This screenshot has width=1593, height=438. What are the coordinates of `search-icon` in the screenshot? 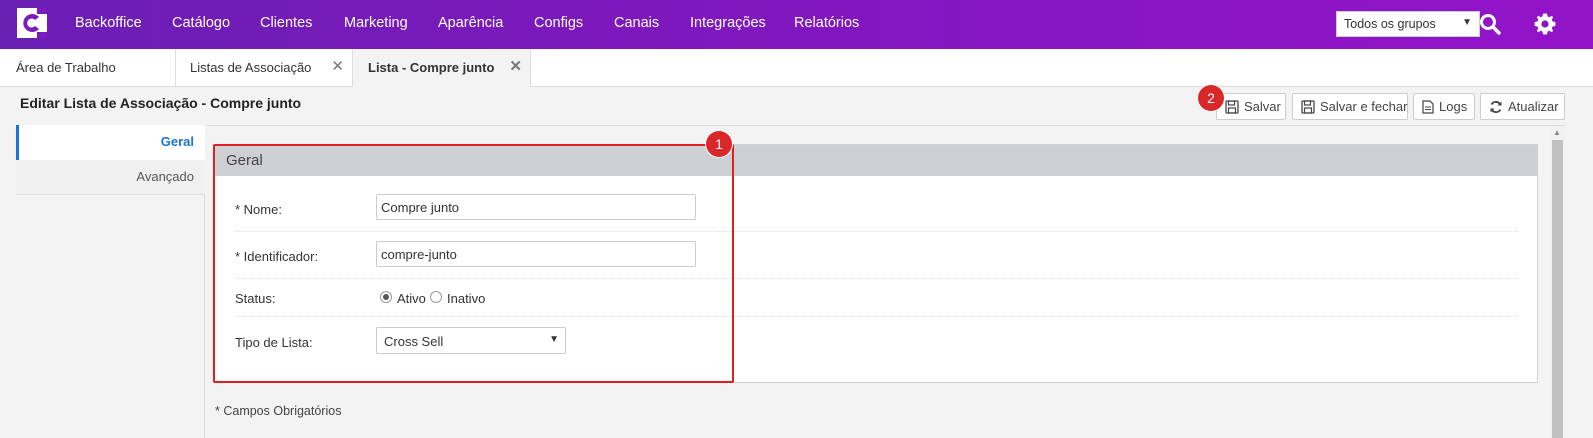 It's located at (1490, 24).